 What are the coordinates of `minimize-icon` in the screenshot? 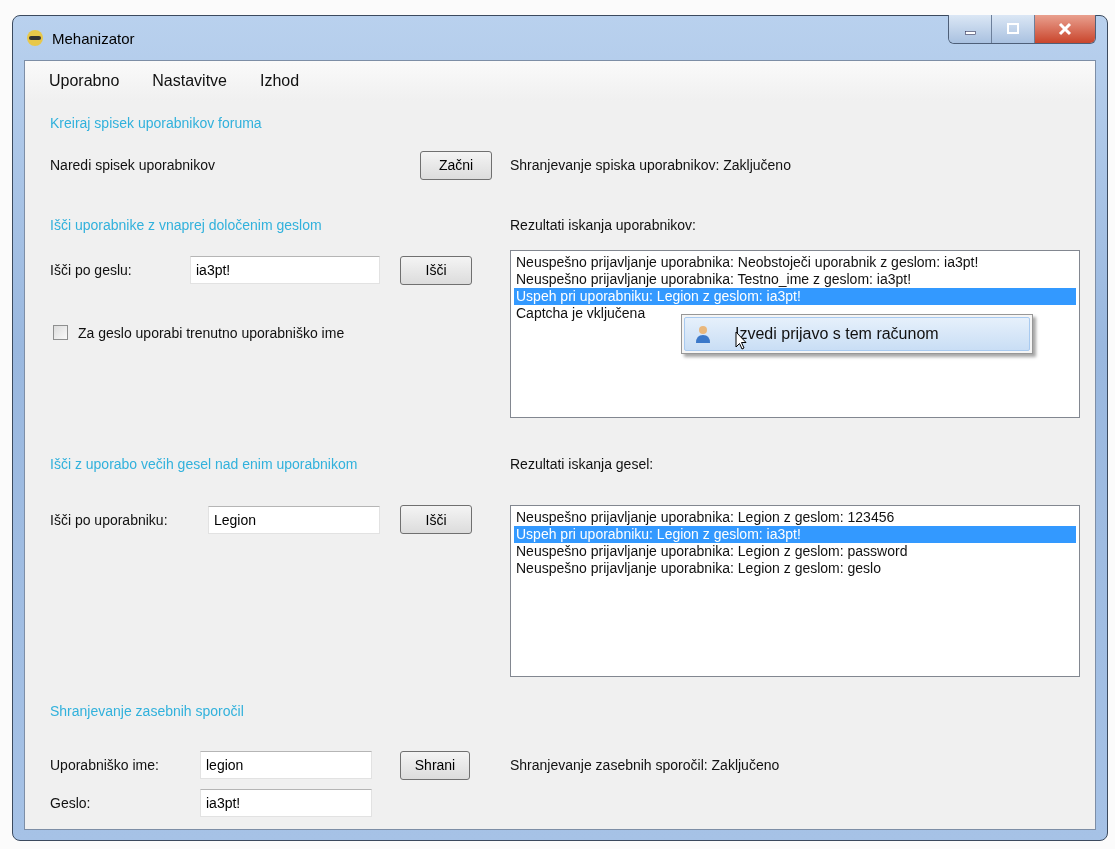 It's located at (970, 33).